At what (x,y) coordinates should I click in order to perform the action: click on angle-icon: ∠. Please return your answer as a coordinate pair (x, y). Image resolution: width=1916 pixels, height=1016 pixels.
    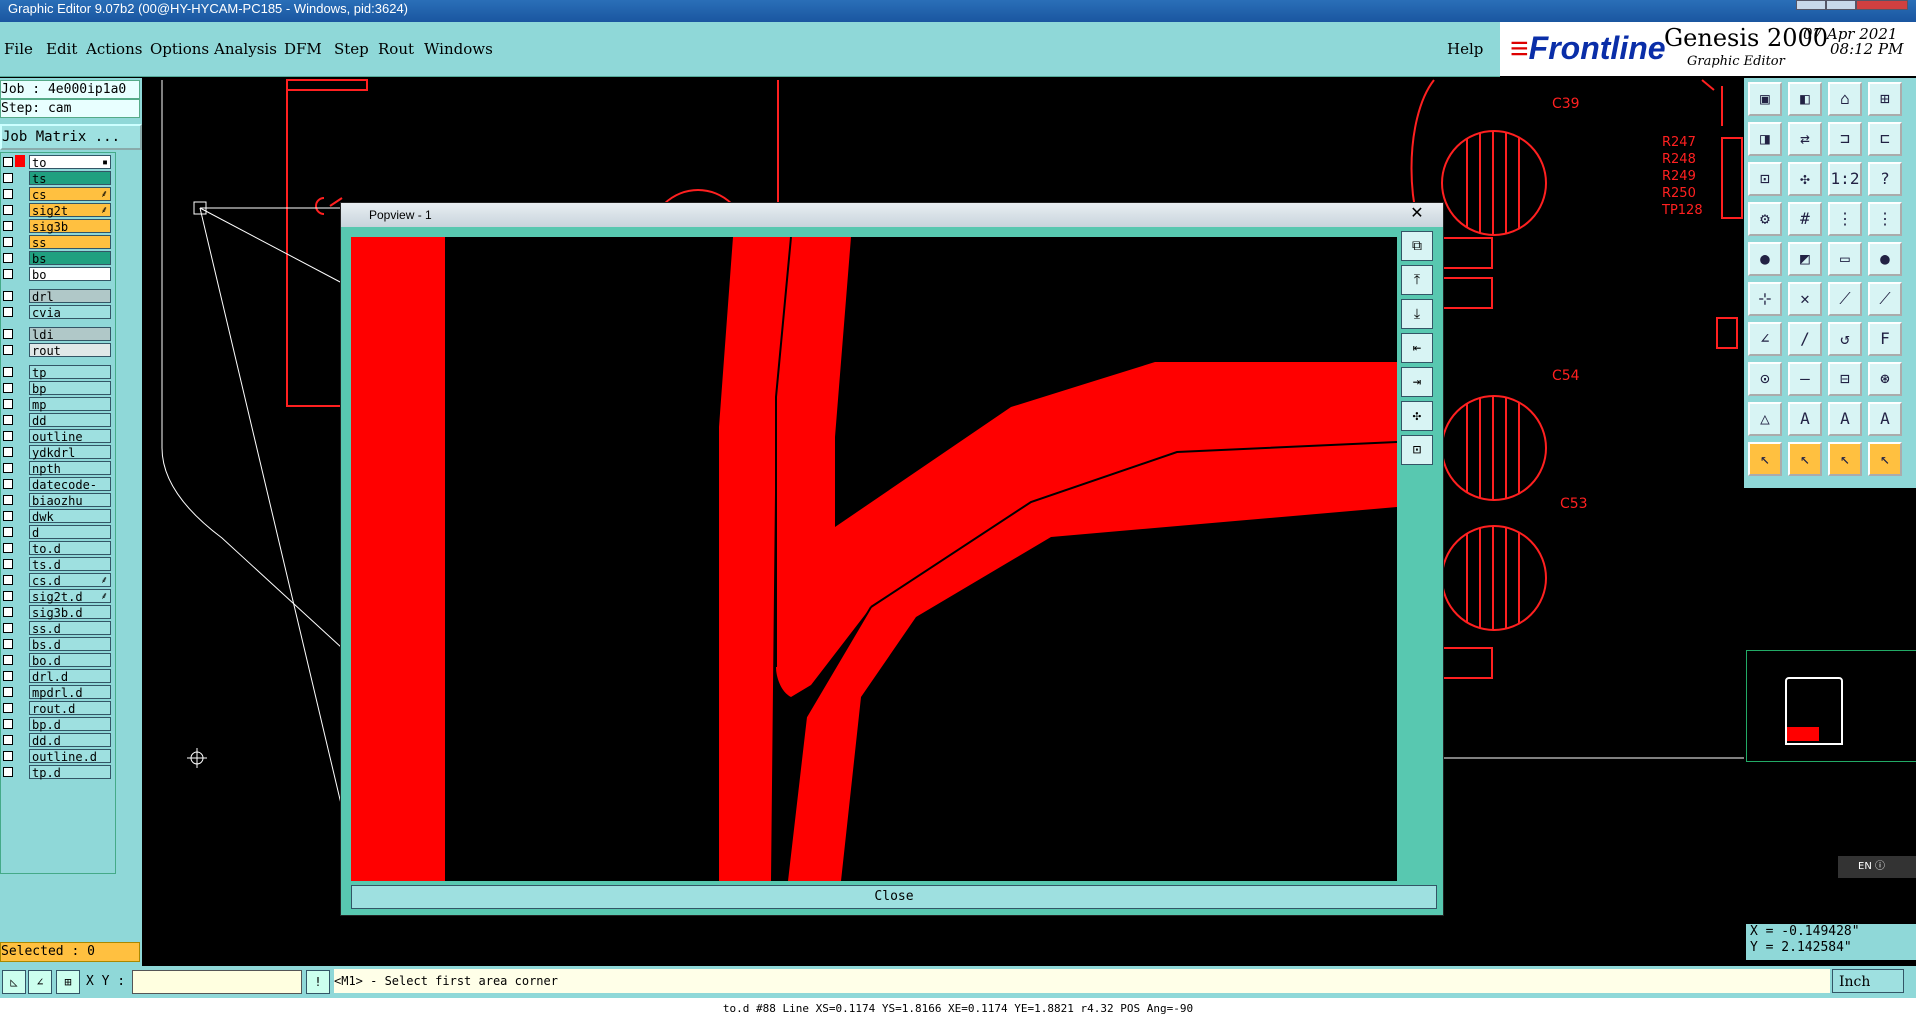
    Looking at the image, I should click on (40, 982).